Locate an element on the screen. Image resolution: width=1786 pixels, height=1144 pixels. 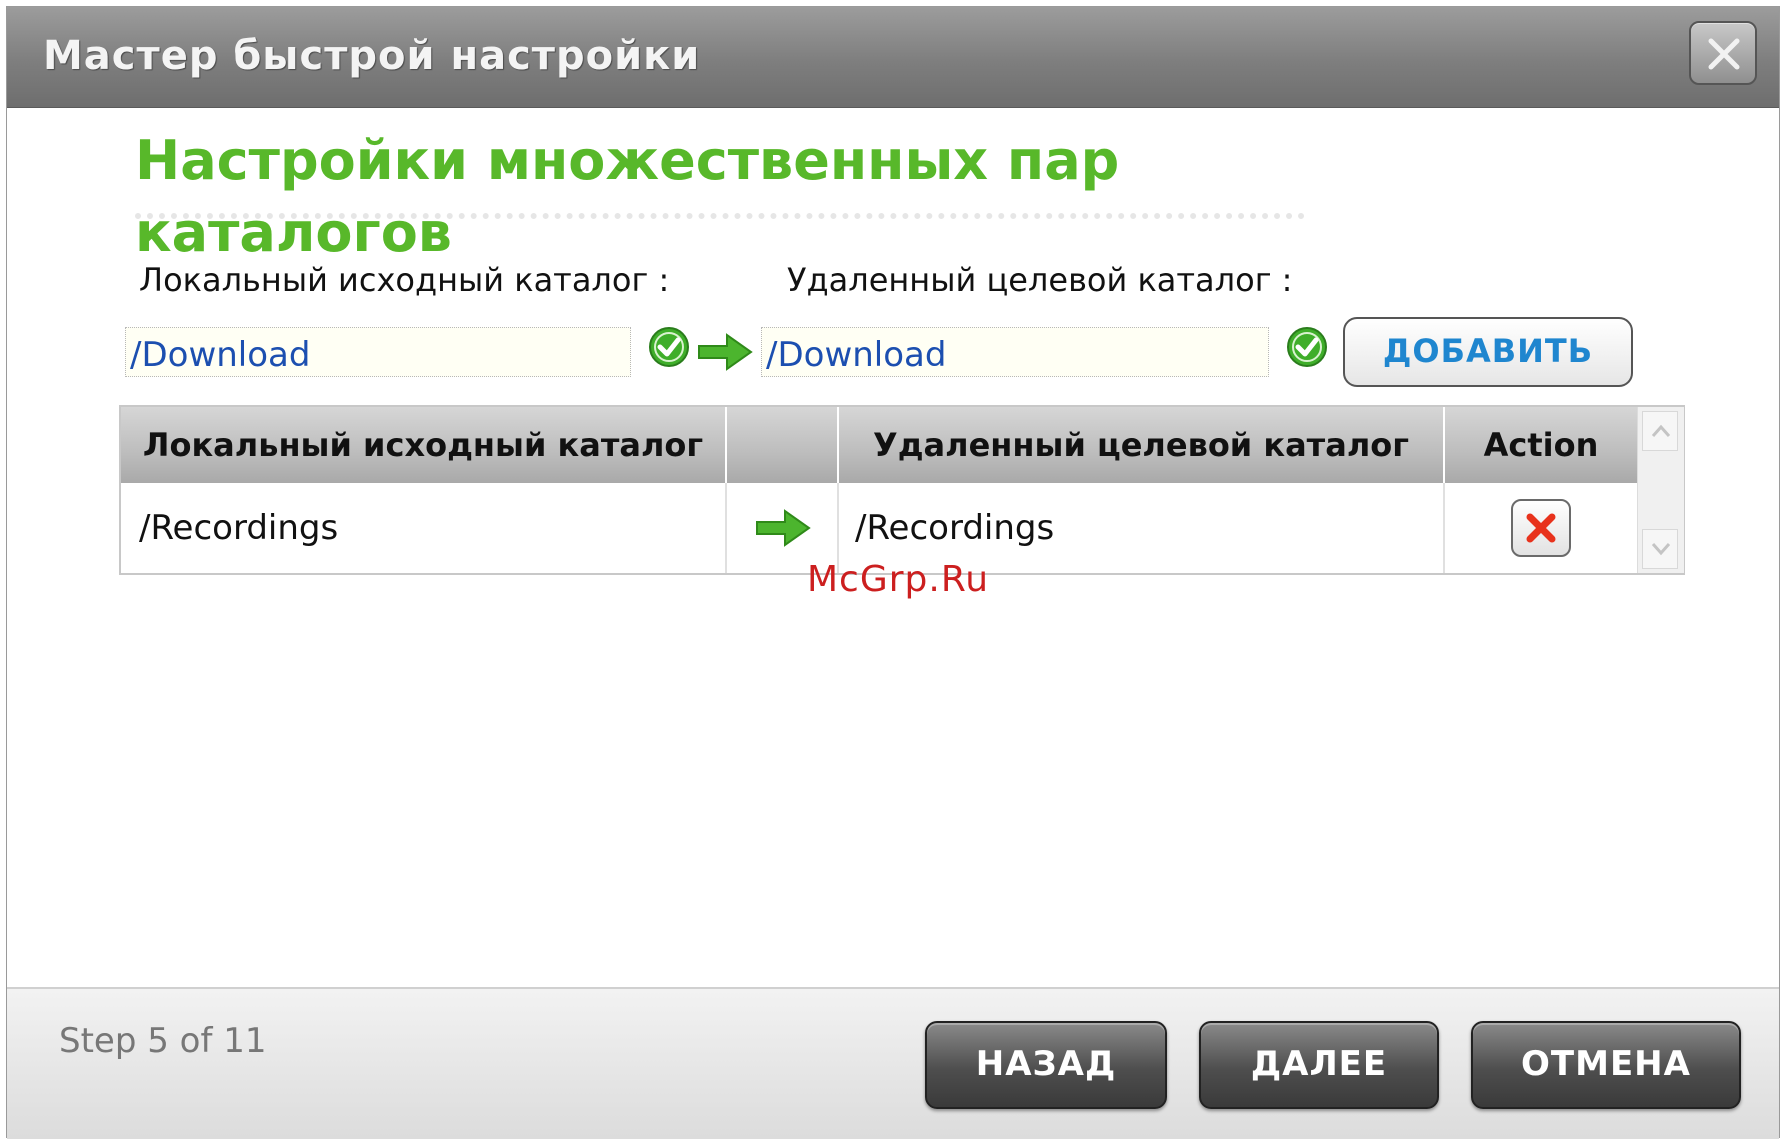
local-folder-input is located at coordinates (378, 352).